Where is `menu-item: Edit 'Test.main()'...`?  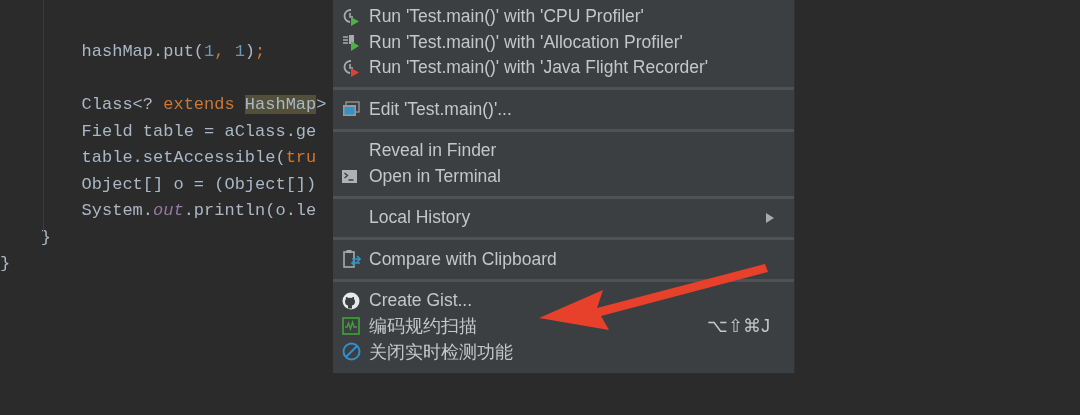 menu-item: Edit 'Test.main()'... is located at coordinates (563, 109).